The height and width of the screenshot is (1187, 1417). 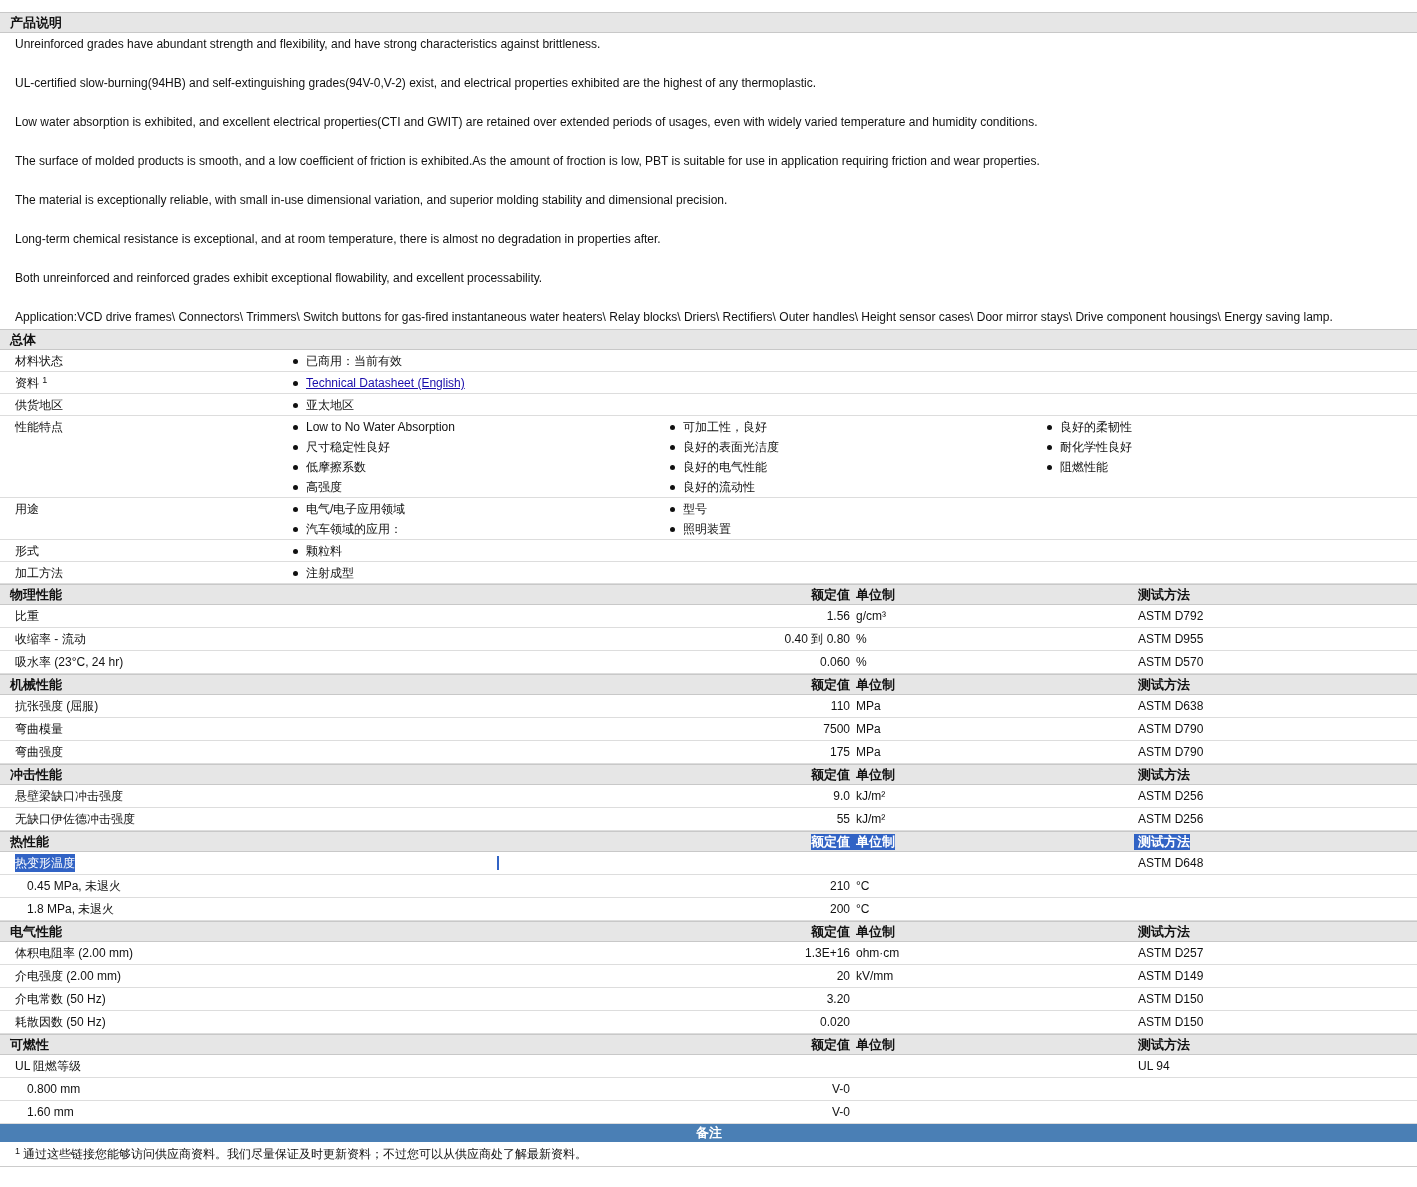 I want to click on property-name: 收缩率 - 流动, so click(x=50, y=639).